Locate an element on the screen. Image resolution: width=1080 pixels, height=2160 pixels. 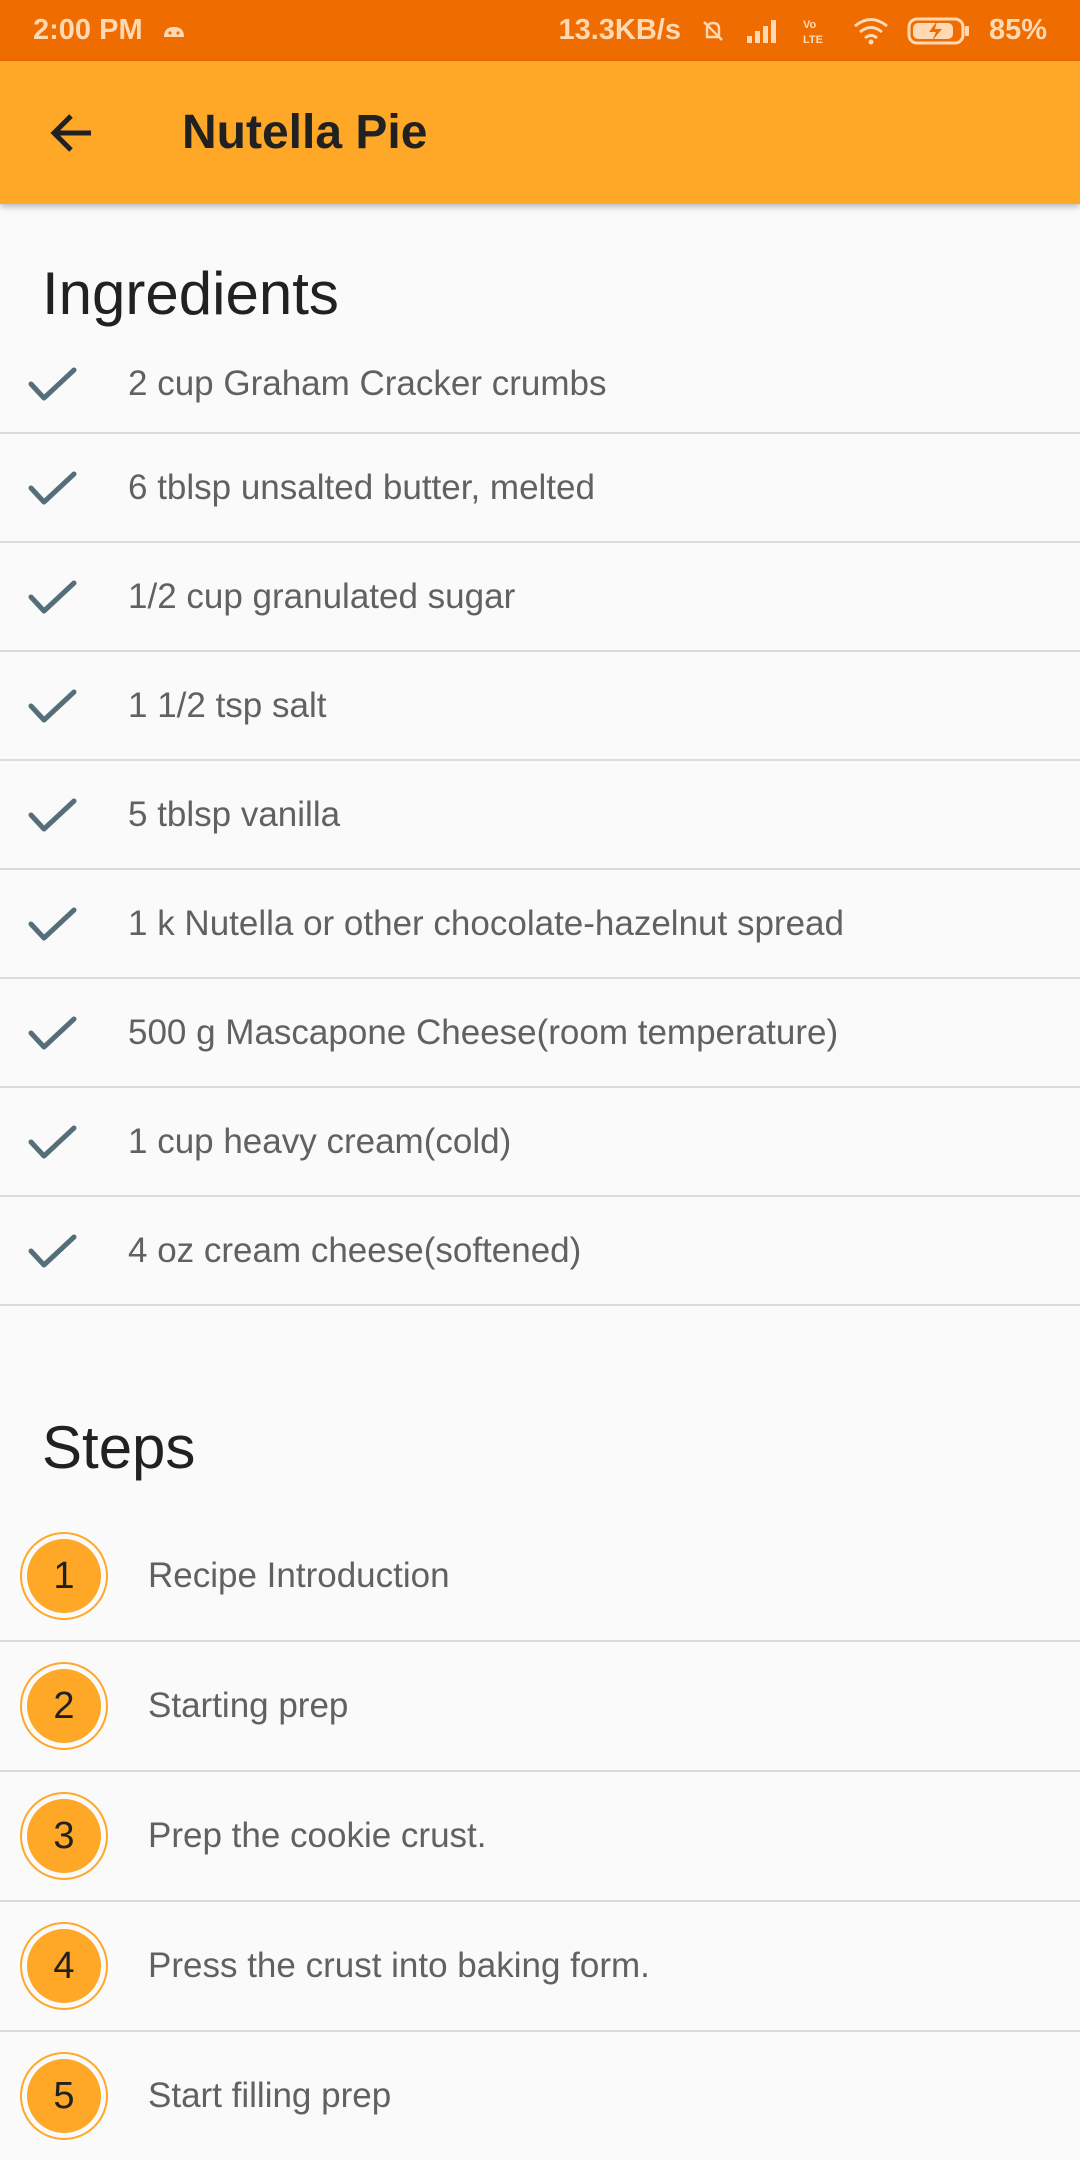
ingredient-row: 6 tblsp unsalted butter, melted is located at coordinates (540, 488).